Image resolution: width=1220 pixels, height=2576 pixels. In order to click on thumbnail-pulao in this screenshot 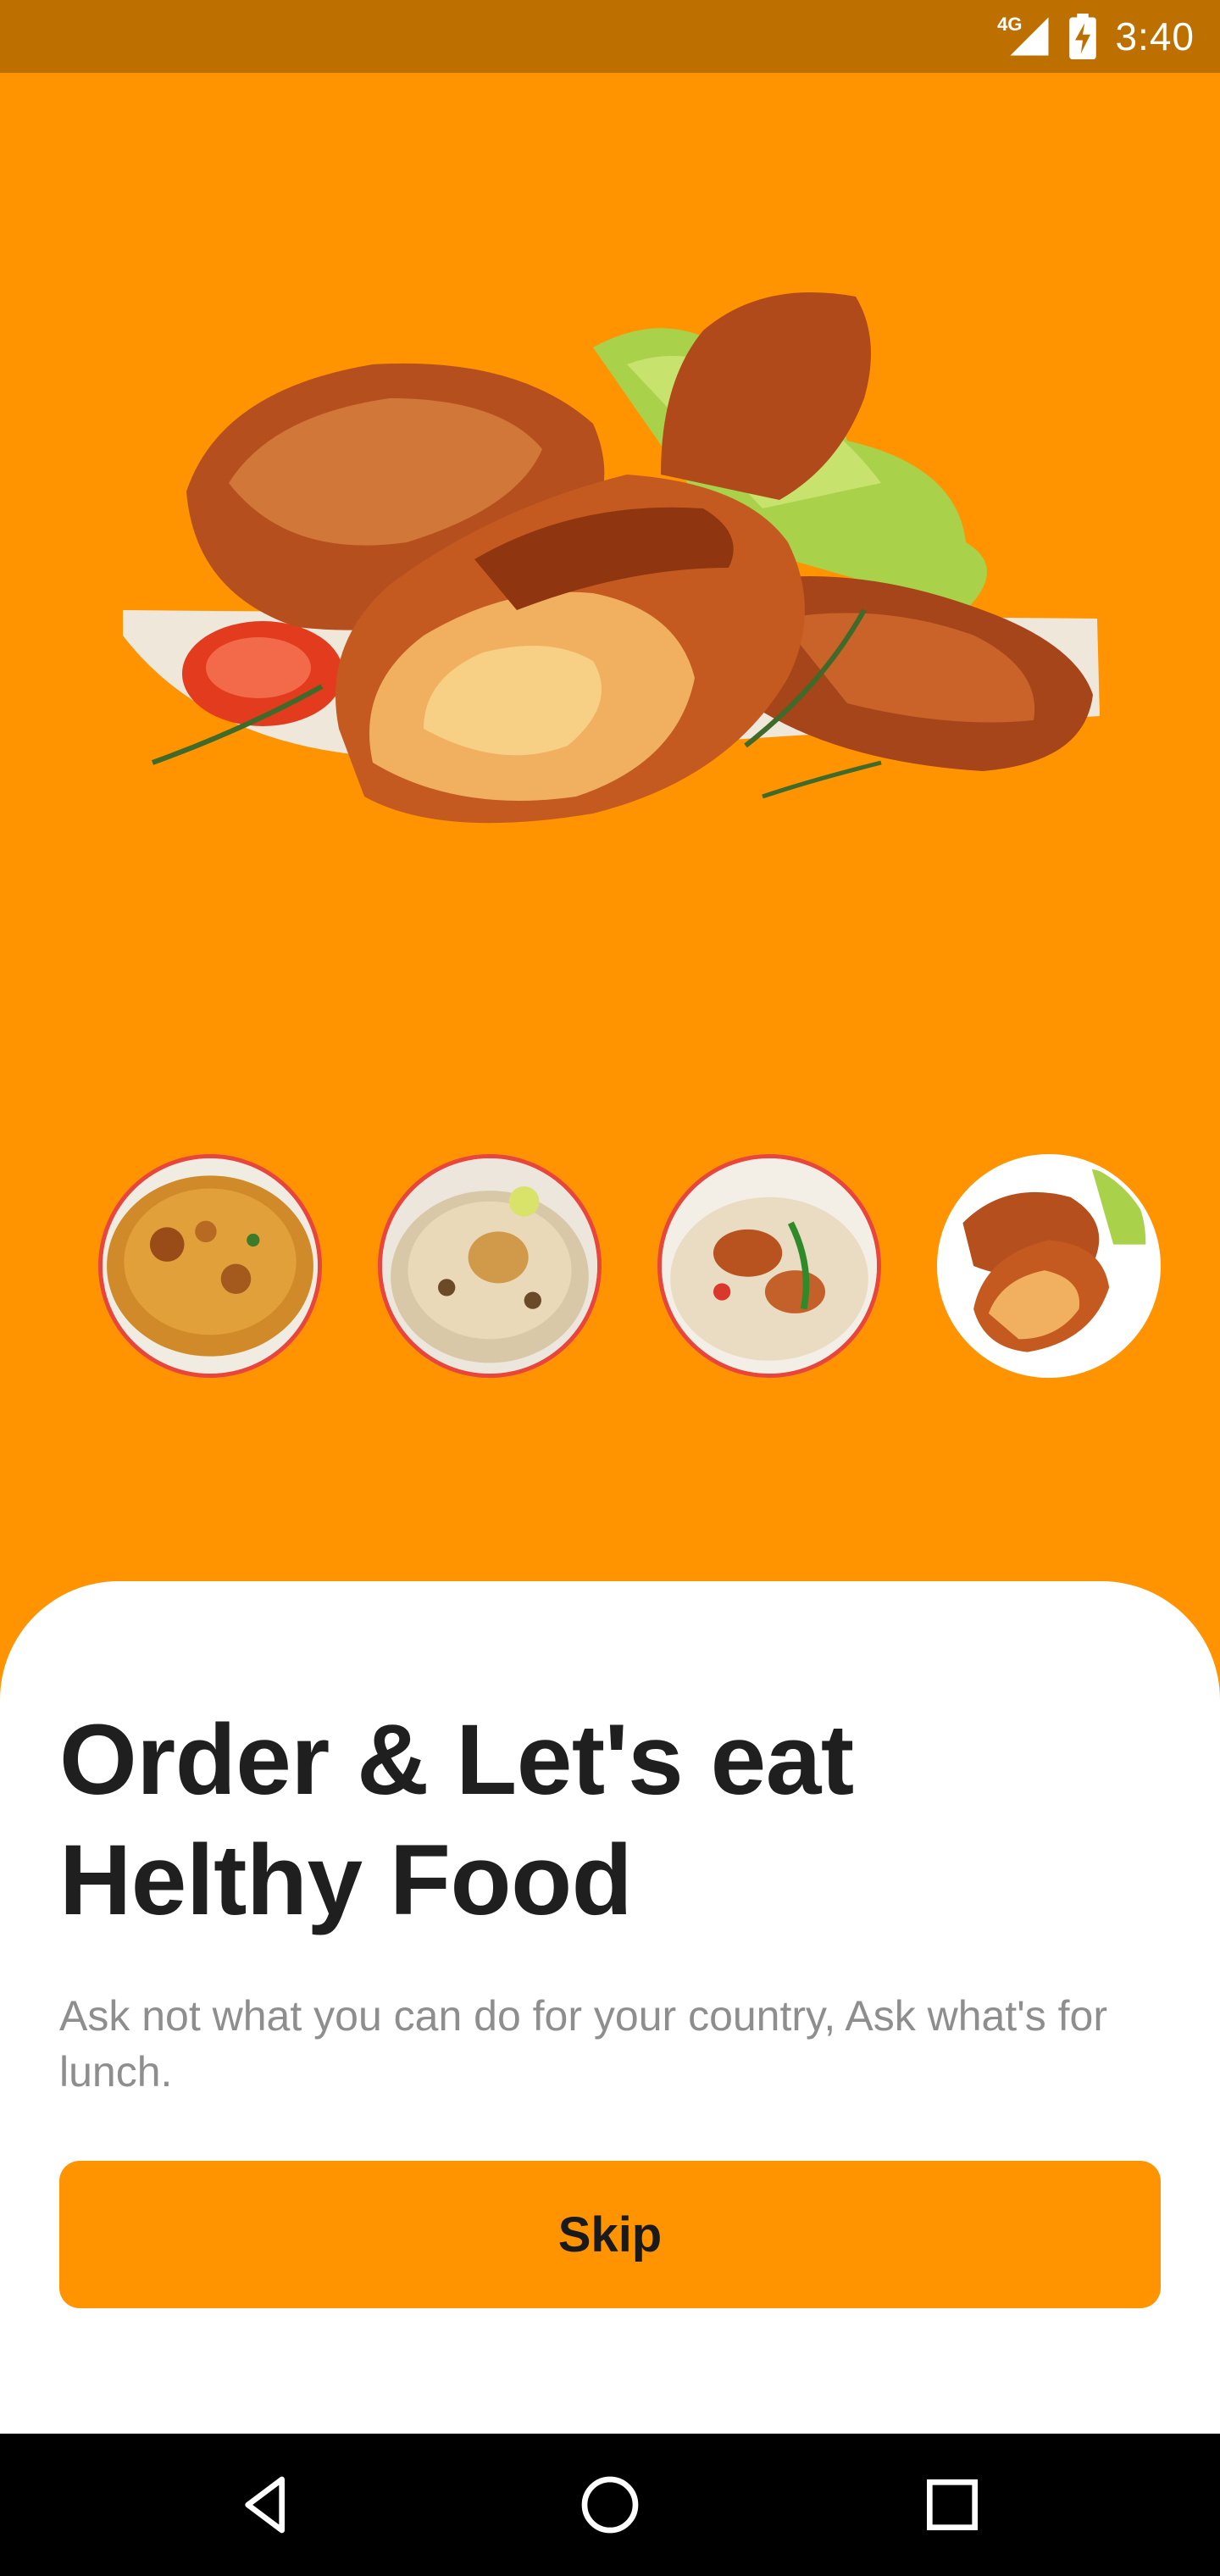, I will do `click(490, 1266)`.